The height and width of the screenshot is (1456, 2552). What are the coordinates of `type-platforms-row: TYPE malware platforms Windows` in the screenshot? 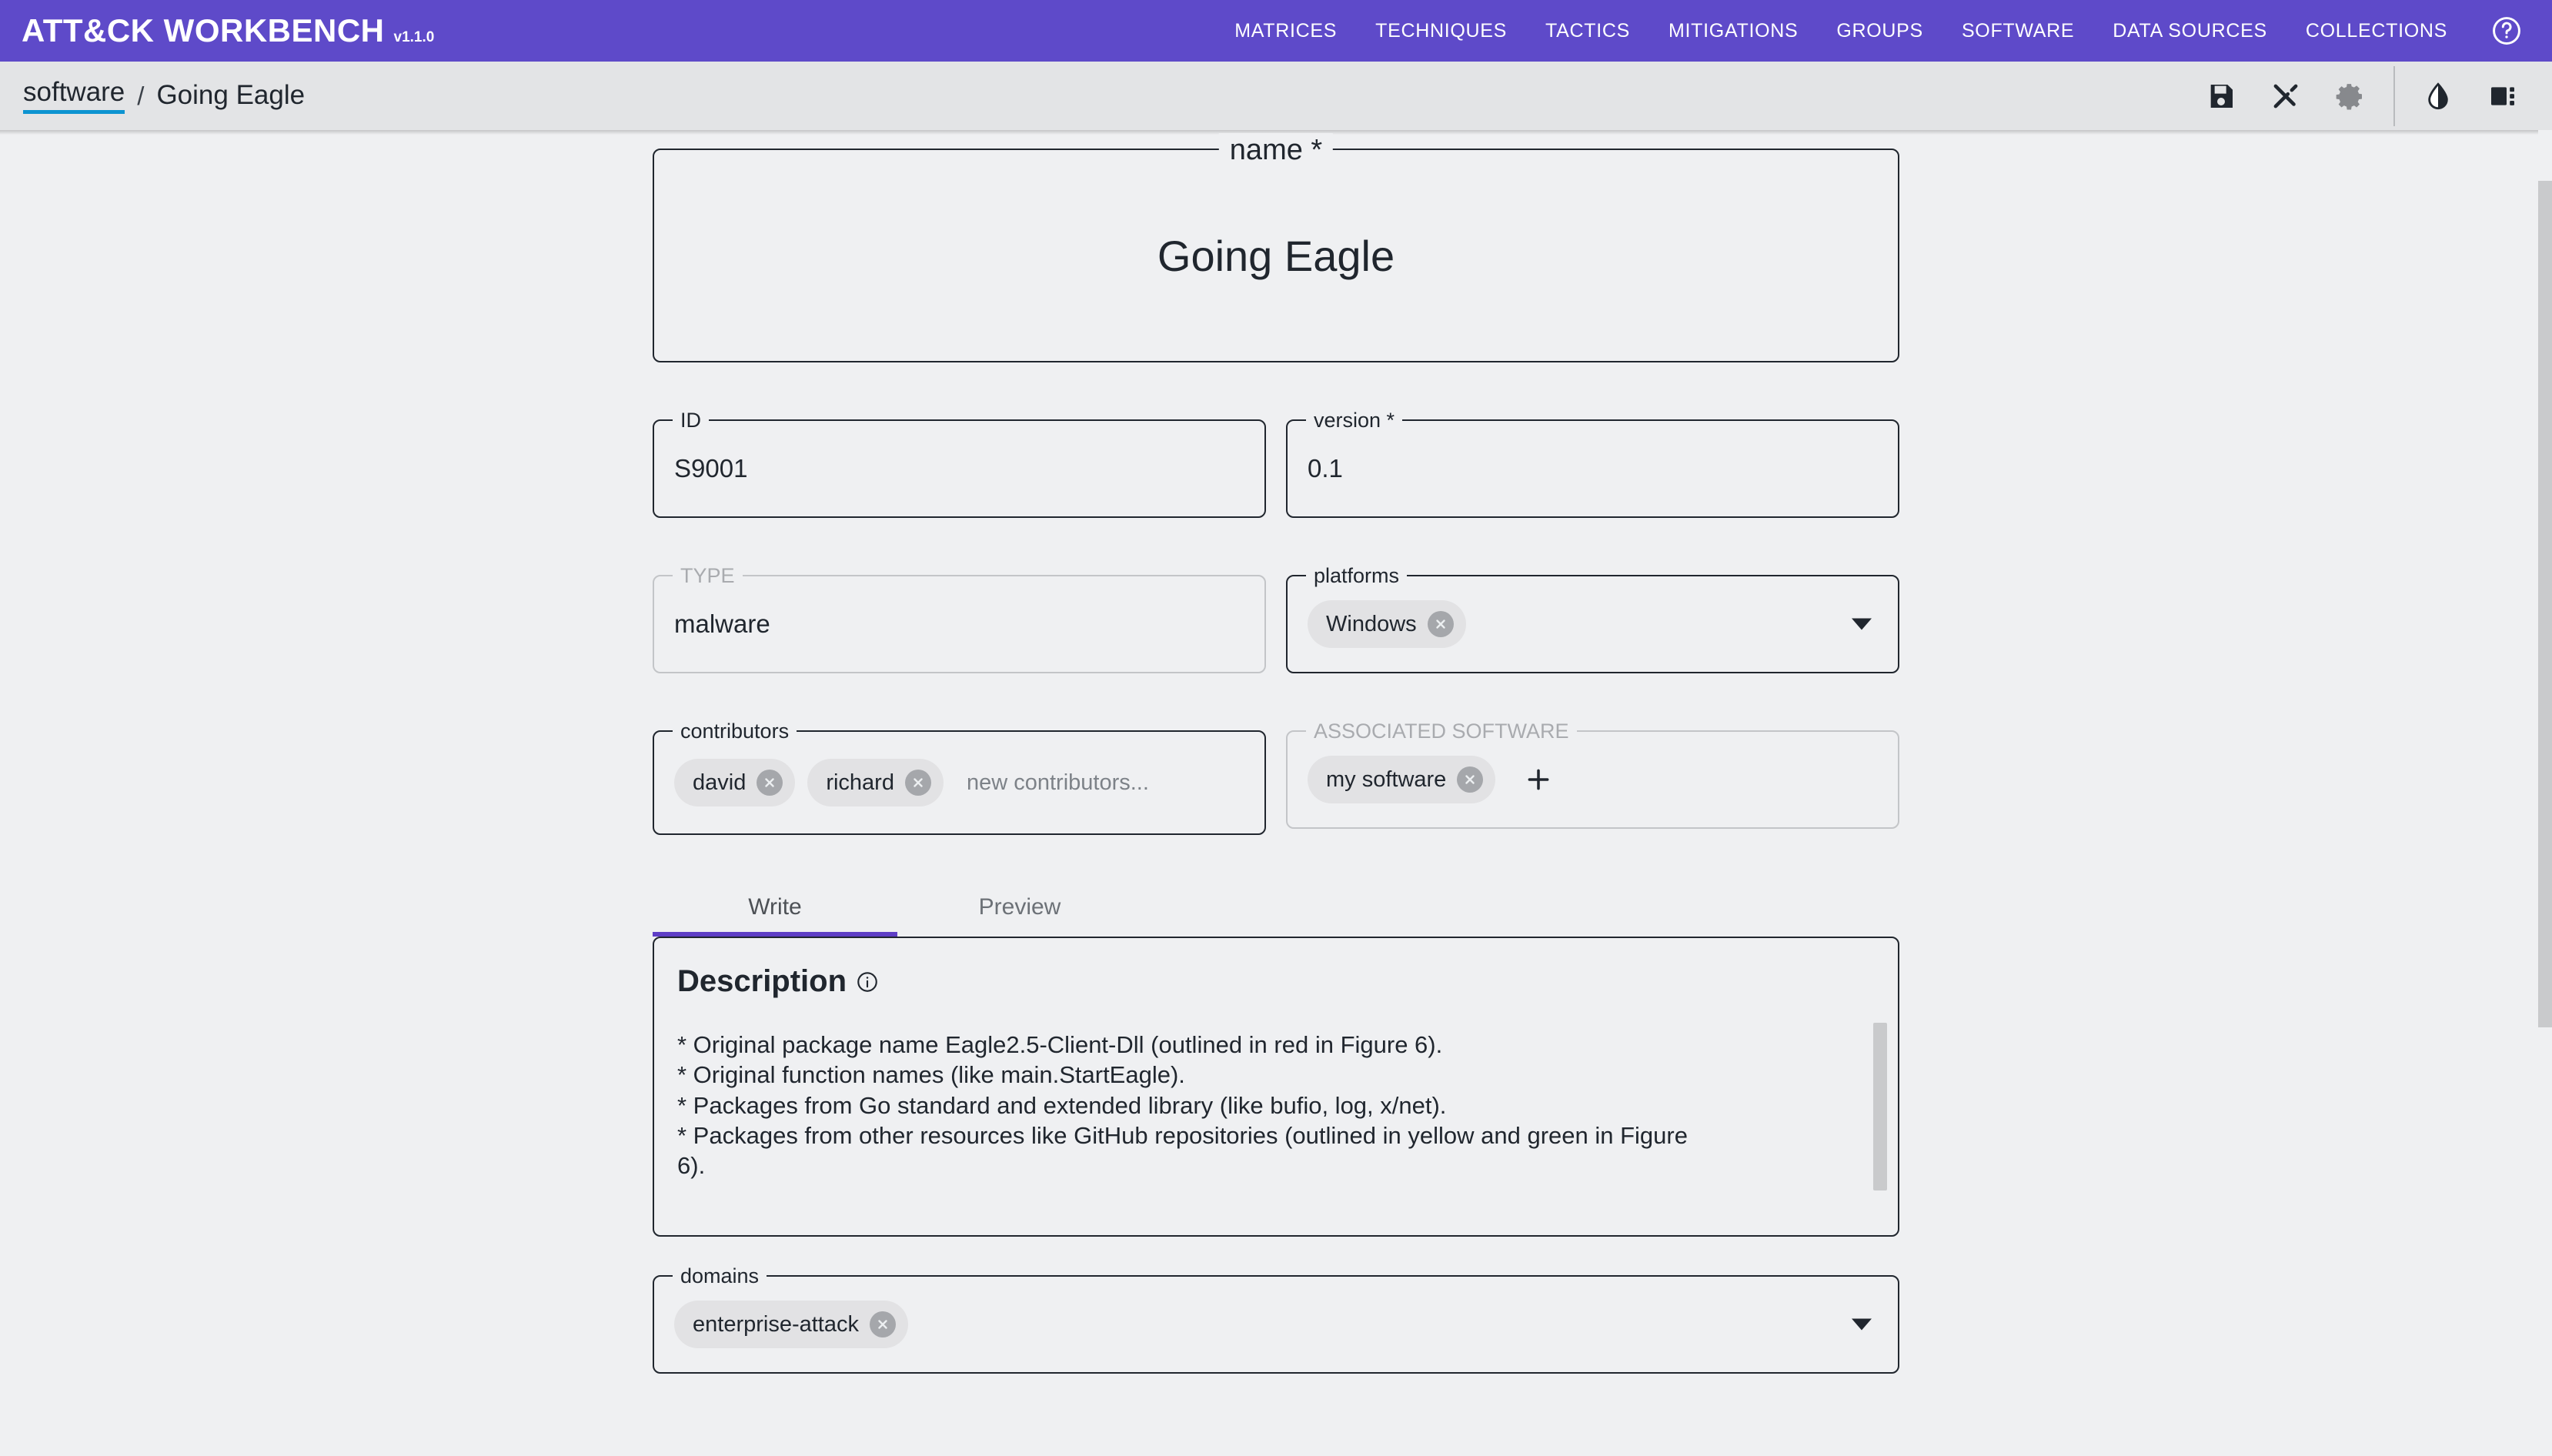 It's located at (1276, 618).